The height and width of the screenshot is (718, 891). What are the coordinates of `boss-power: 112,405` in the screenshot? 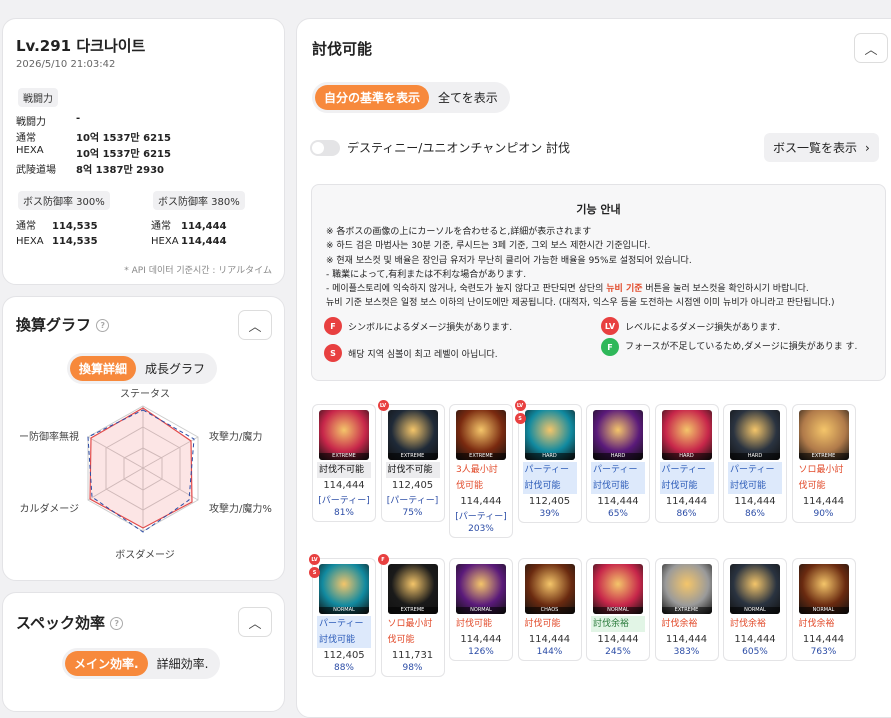 It's located at (412, 485).